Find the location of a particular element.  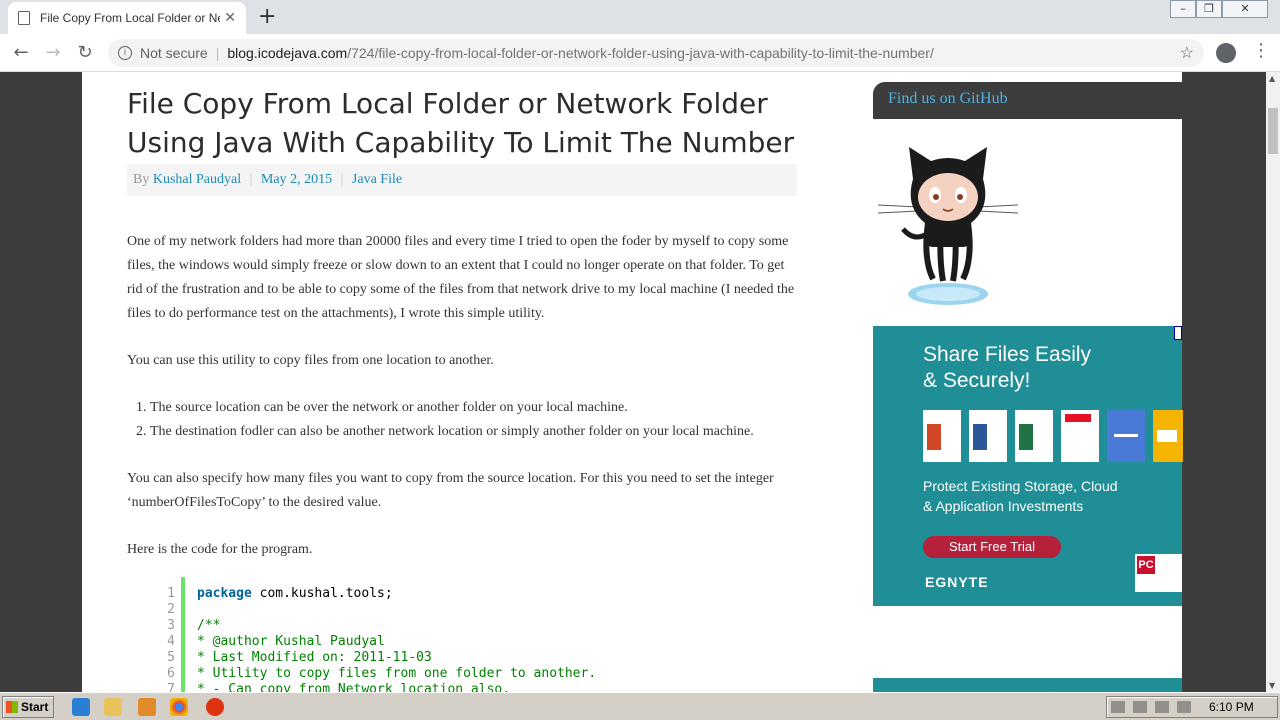

ad-headline-line: & Securely! is located at coordinates (977, 380).